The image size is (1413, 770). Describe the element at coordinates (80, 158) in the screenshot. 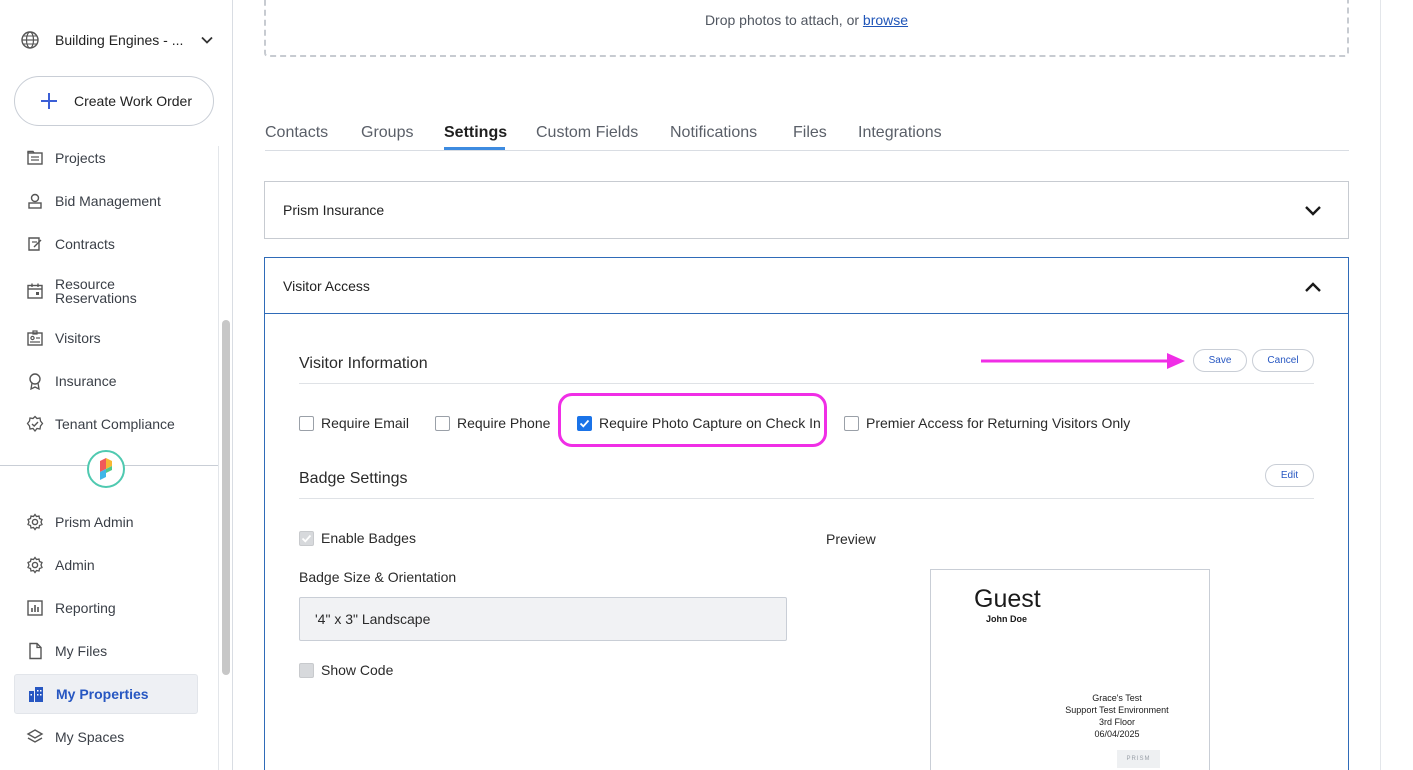

I see `sidebar-item-label: Projects` at that location.